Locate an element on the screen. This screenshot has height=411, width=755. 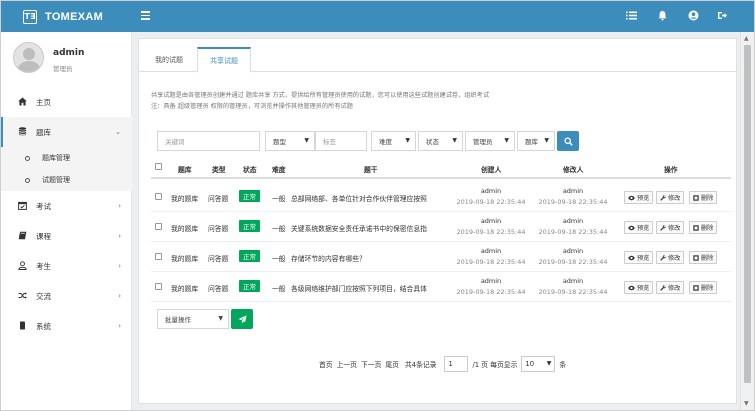
sidebar-subitem-question-manage: 试题管理 is located at coordinates (66, 180).